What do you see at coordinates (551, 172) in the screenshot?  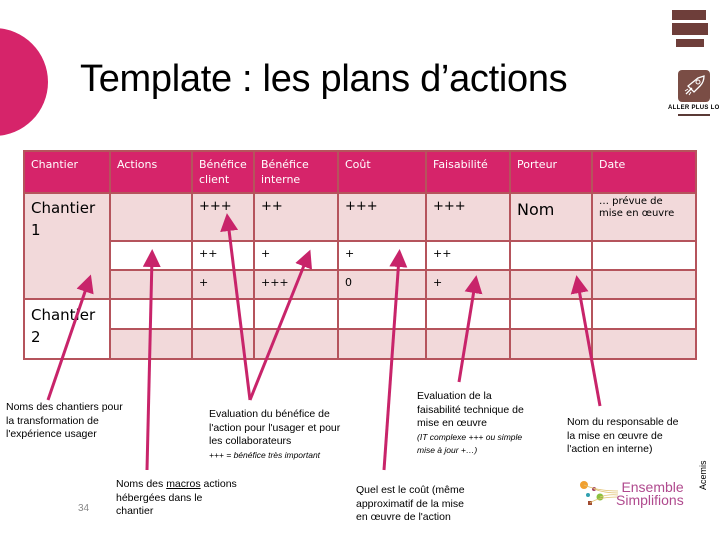 I see `header-porteur: Porteur` at bounding box center [551, 172].